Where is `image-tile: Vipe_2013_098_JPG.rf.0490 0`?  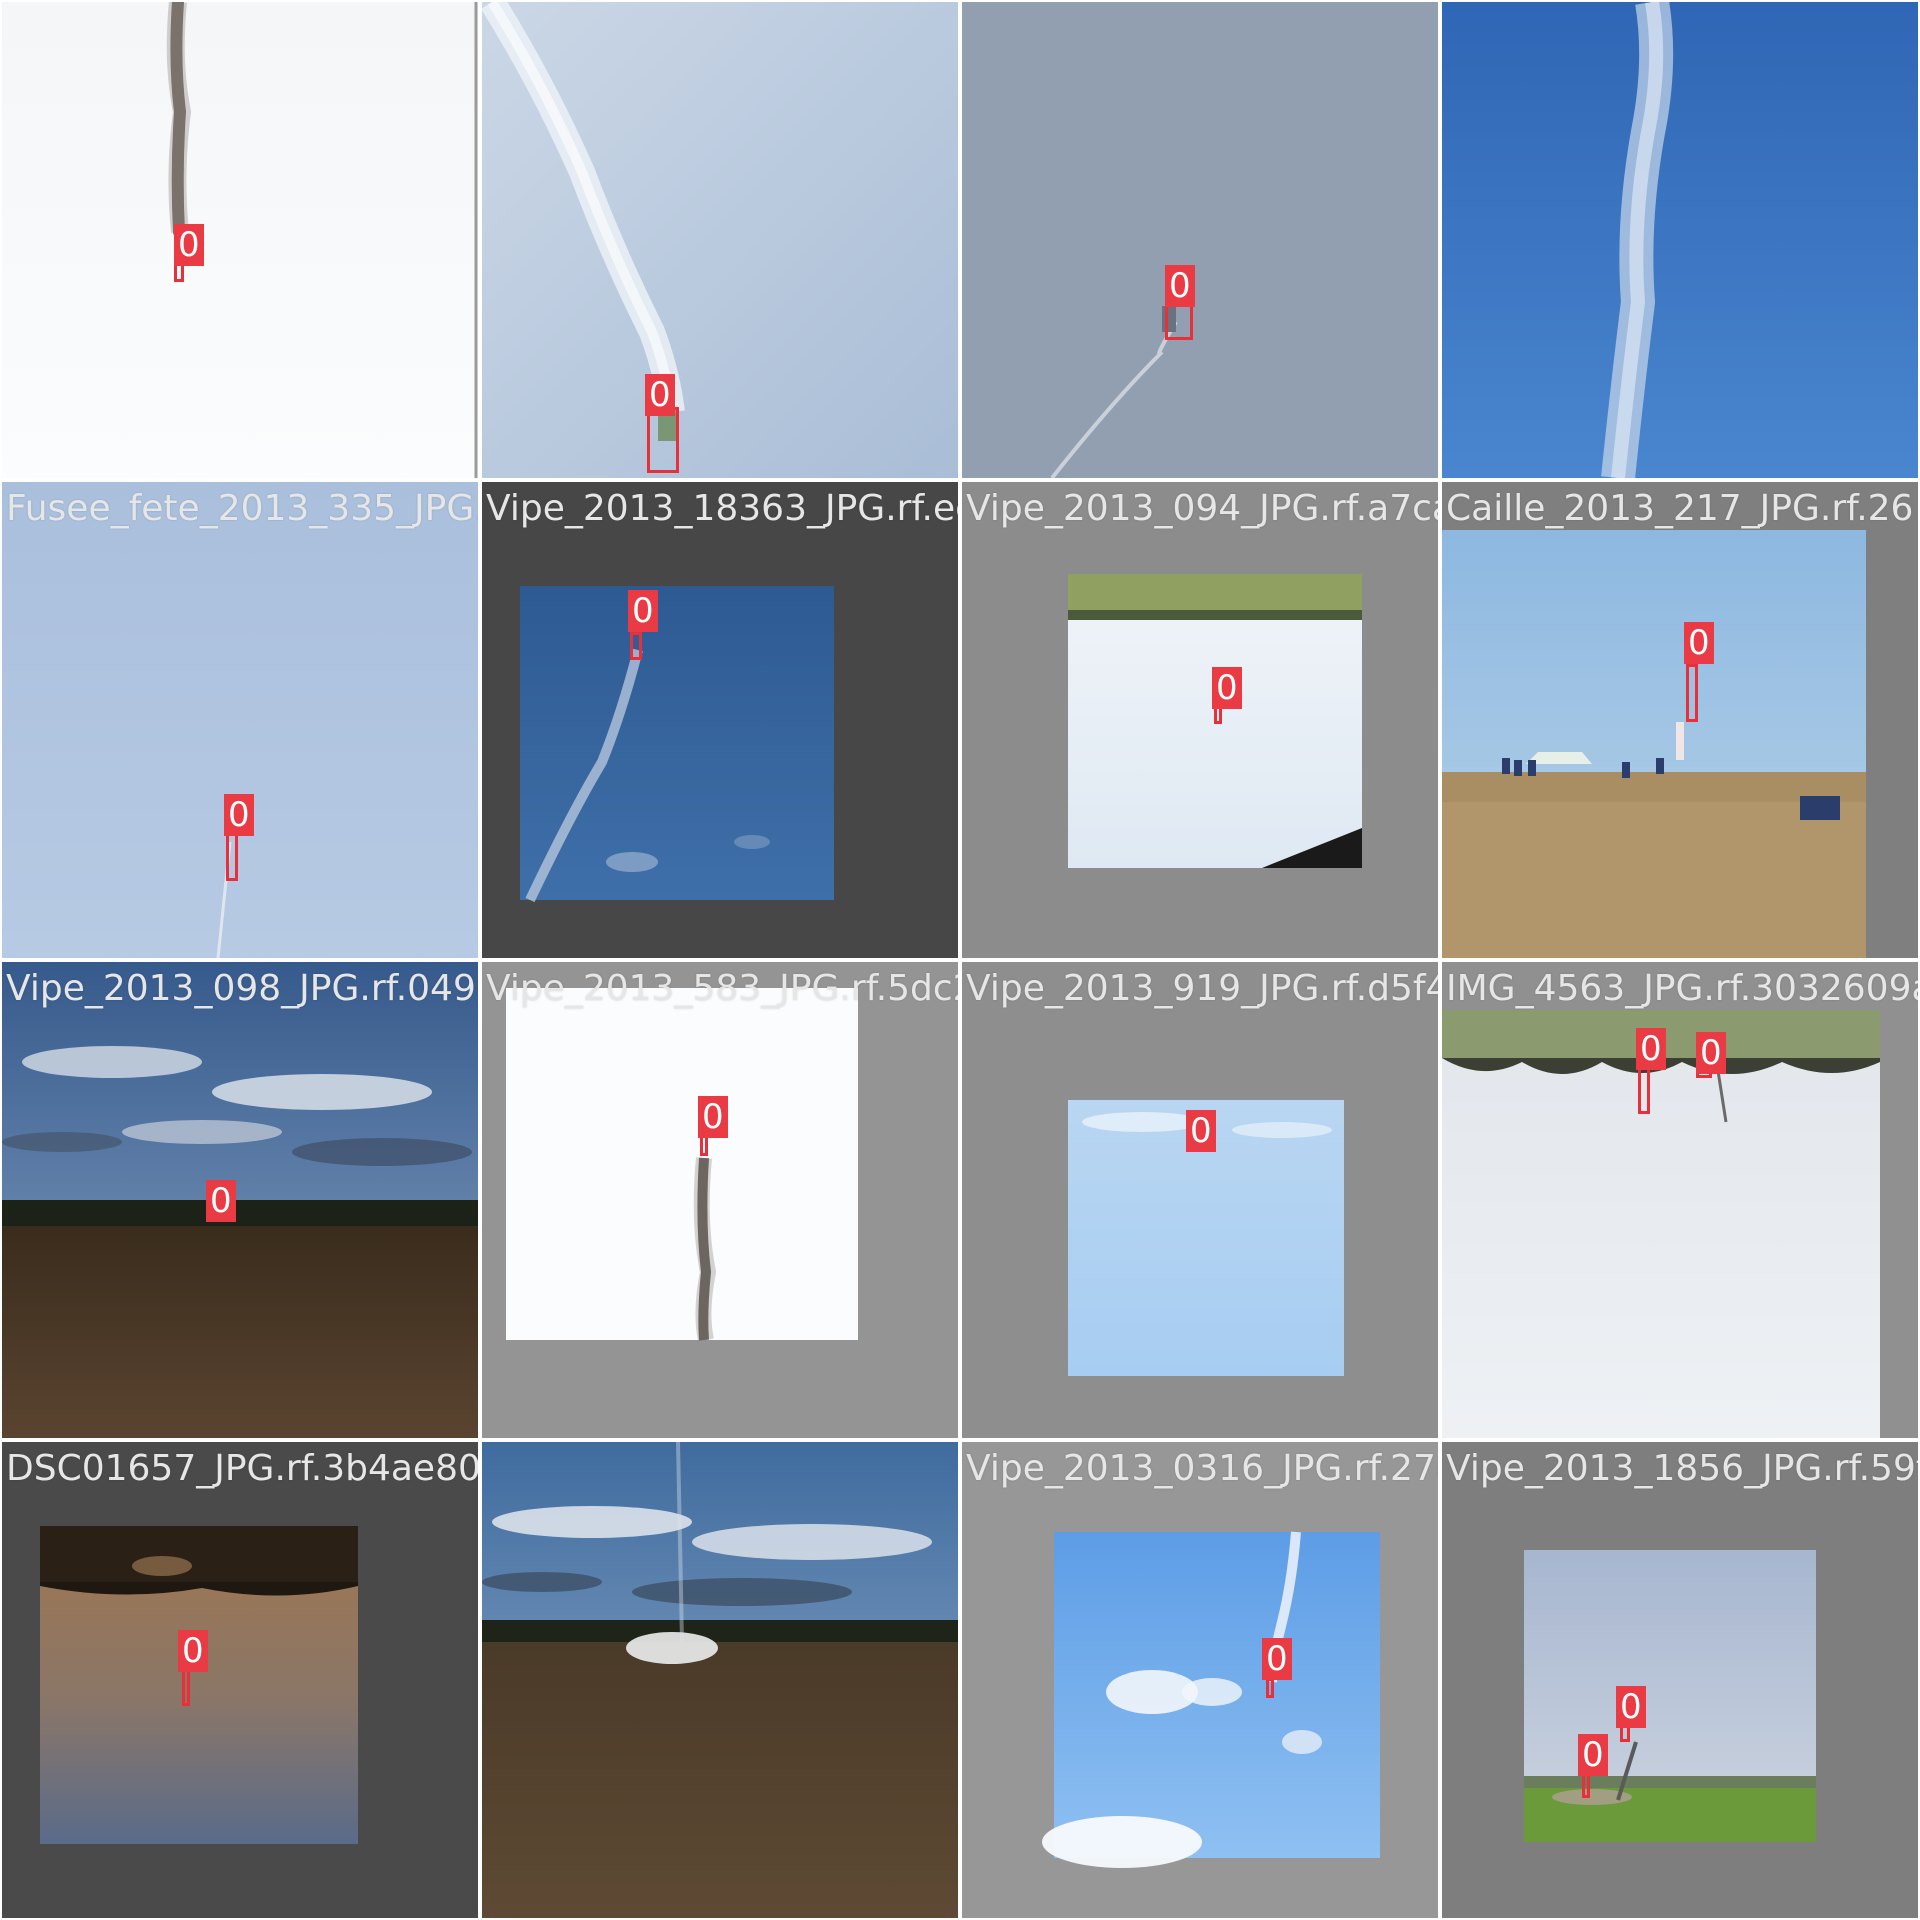 image-tile: Vipe_2013_098_JPG.rf.0490 0 is located at coordinates (240, 1200).